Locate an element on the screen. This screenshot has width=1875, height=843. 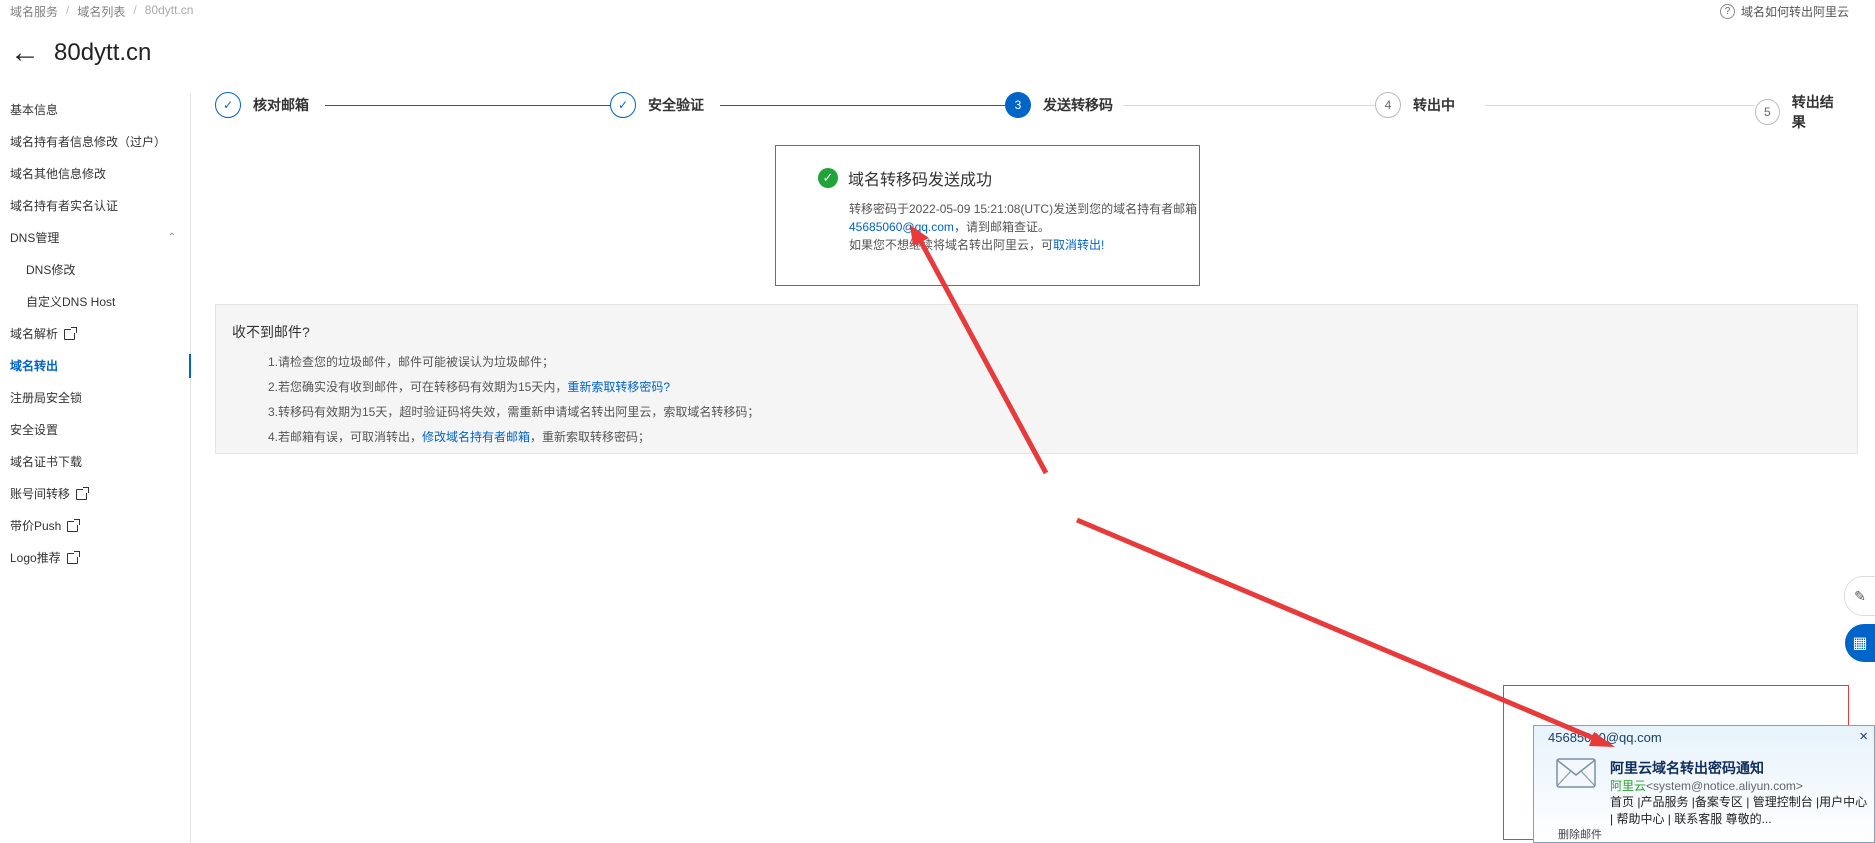
step-security-verify: ✓ 安全验证 is located at coordinates (662, 105).